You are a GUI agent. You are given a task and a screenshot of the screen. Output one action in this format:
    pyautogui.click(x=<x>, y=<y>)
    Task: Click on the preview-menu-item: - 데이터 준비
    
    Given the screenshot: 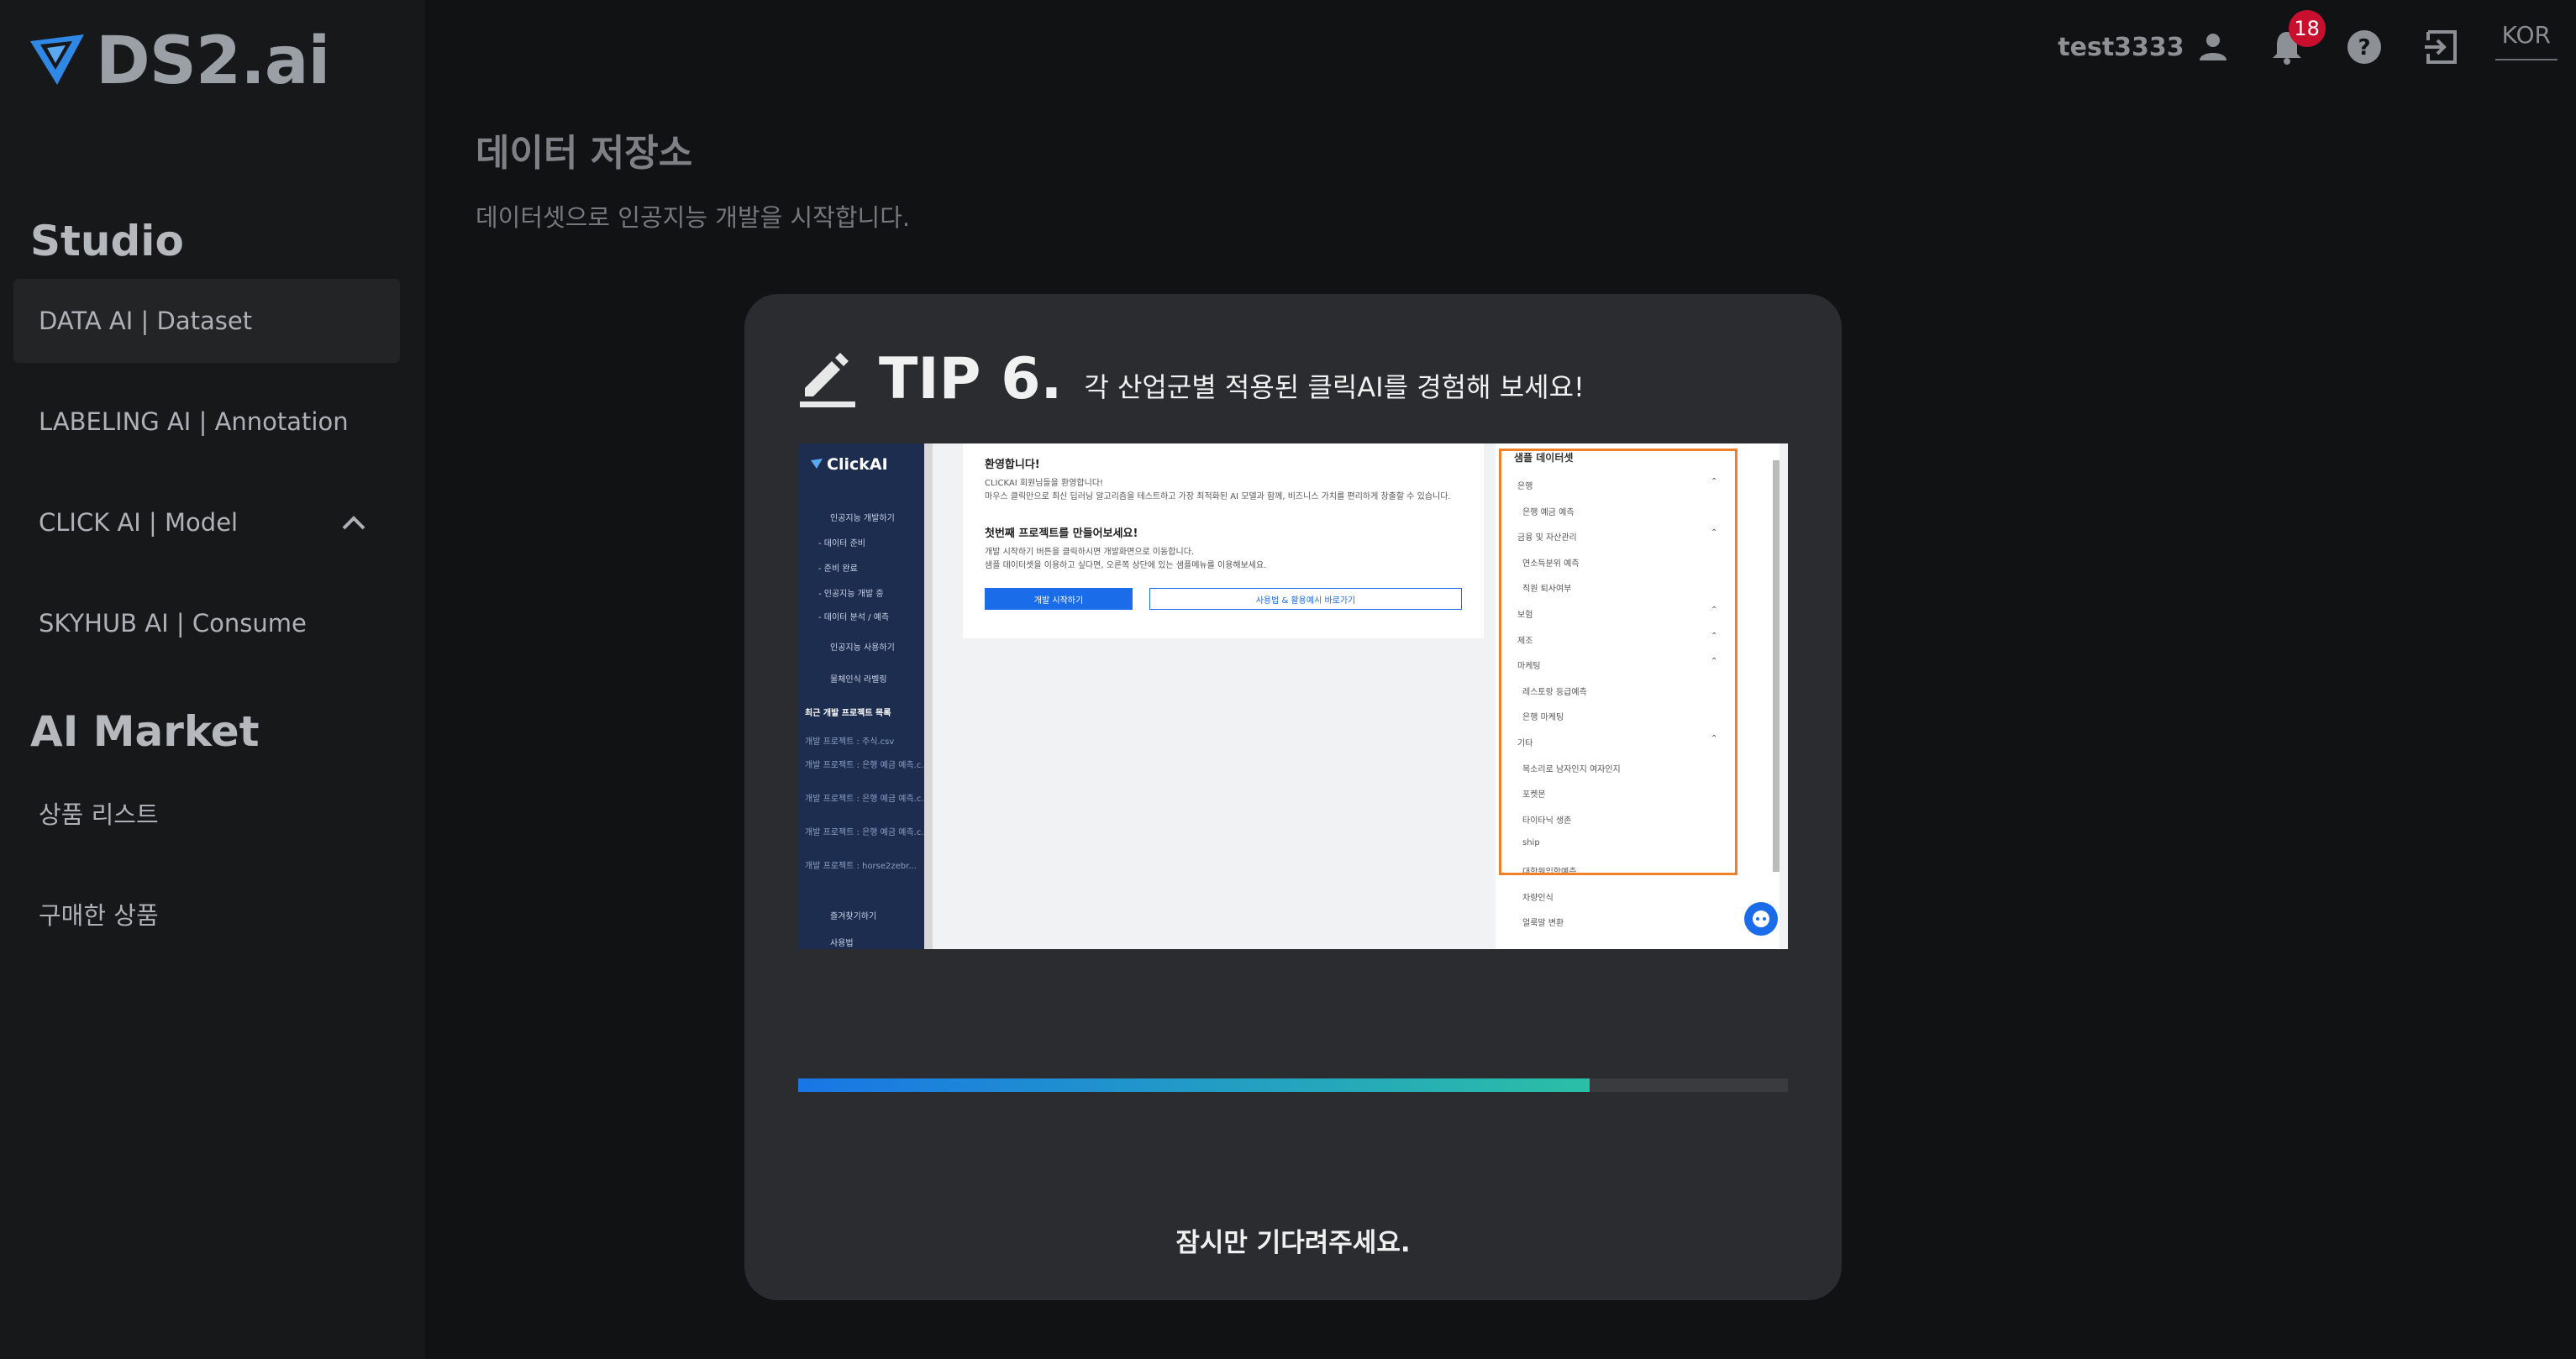 What is the action you would take?
    pyautogui.click(x=841, y=543)
    